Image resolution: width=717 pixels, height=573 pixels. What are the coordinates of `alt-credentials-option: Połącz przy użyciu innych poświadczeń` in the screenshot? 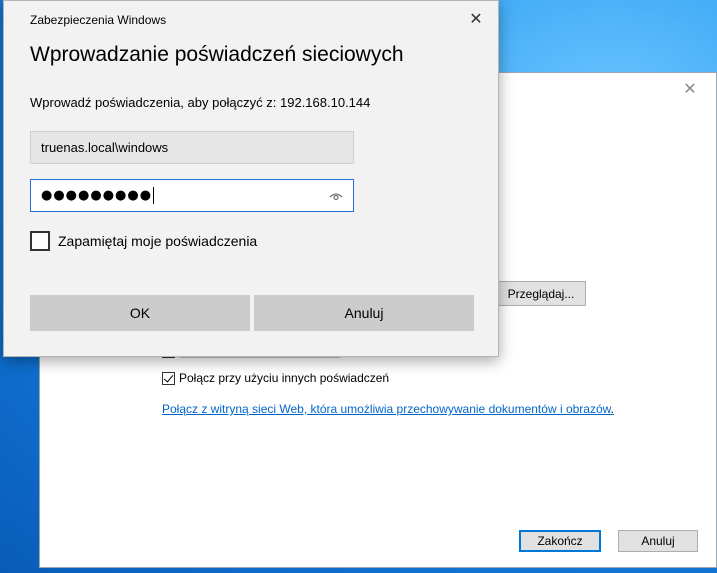 It's located at (275, 378).